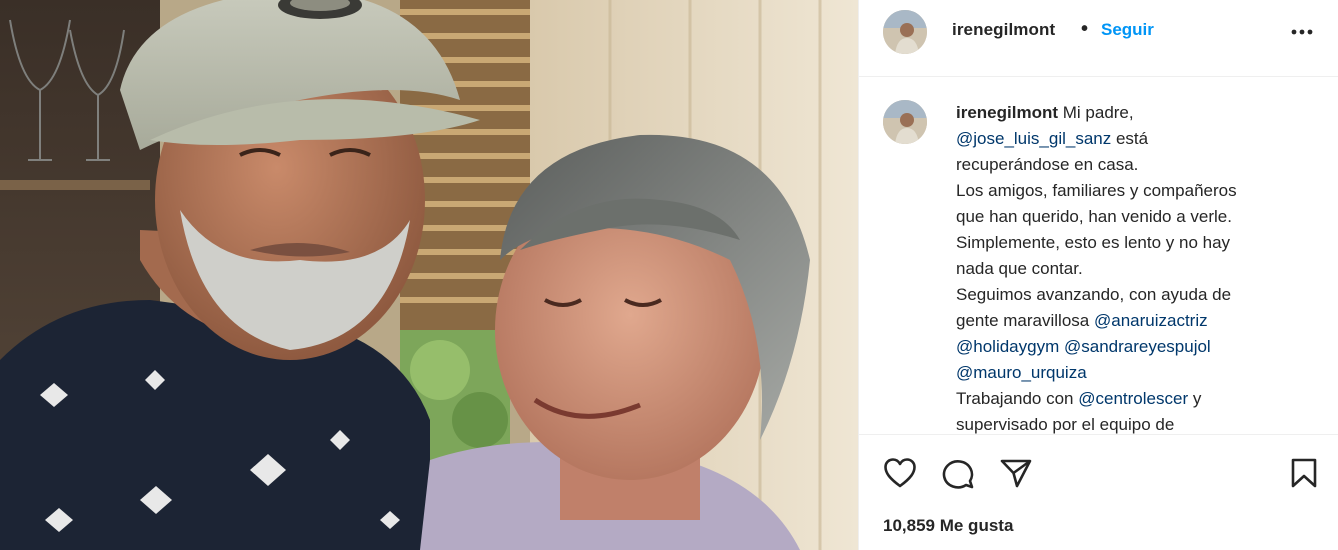 Image resolution: width=1338 pixels, height=550 pixels. Describe the element at coordinates (1094, 216) in the screenshot. I see `caption-line: que han querido, han venido a verle.` at that location.